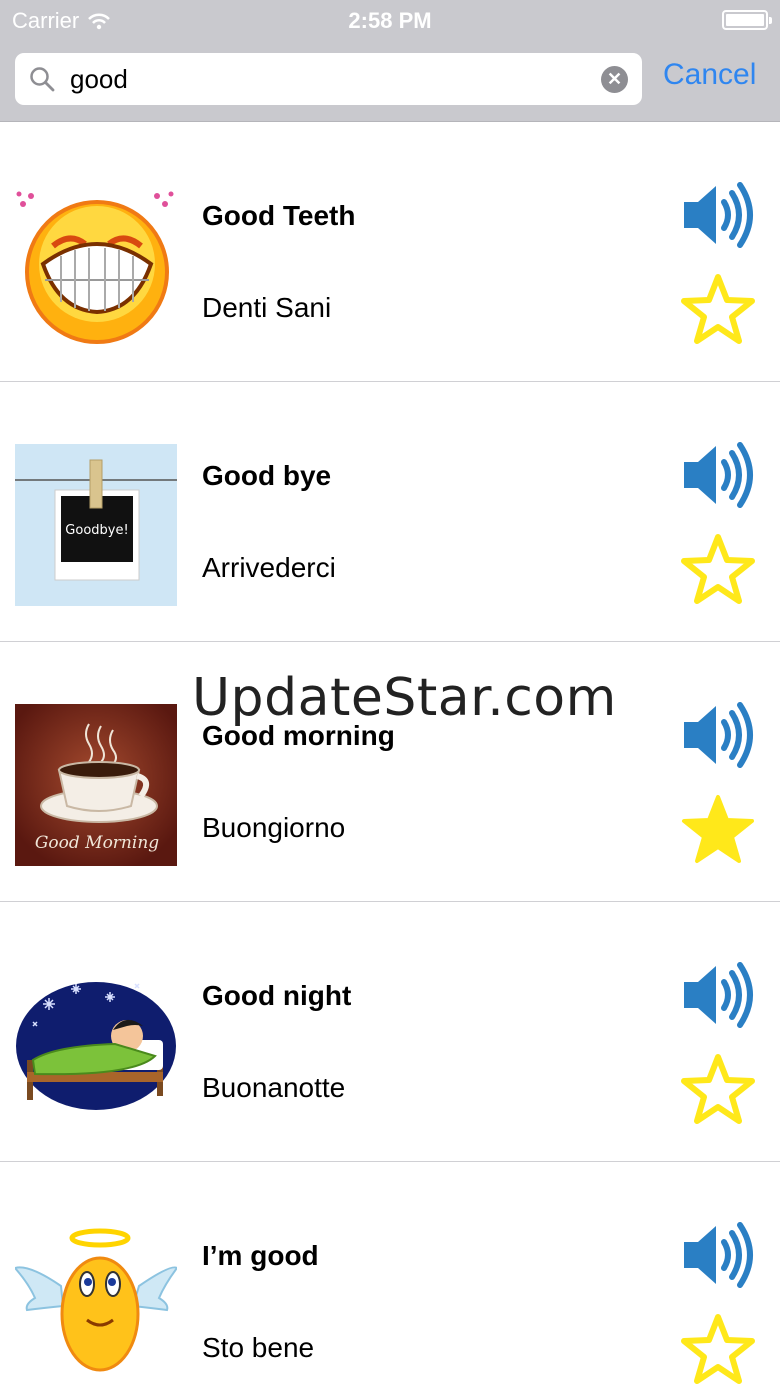  What do you see at coordinates (614, 79) in the screenshot?
I see `clear-icon: ✕` at bounding box center [614, 79].